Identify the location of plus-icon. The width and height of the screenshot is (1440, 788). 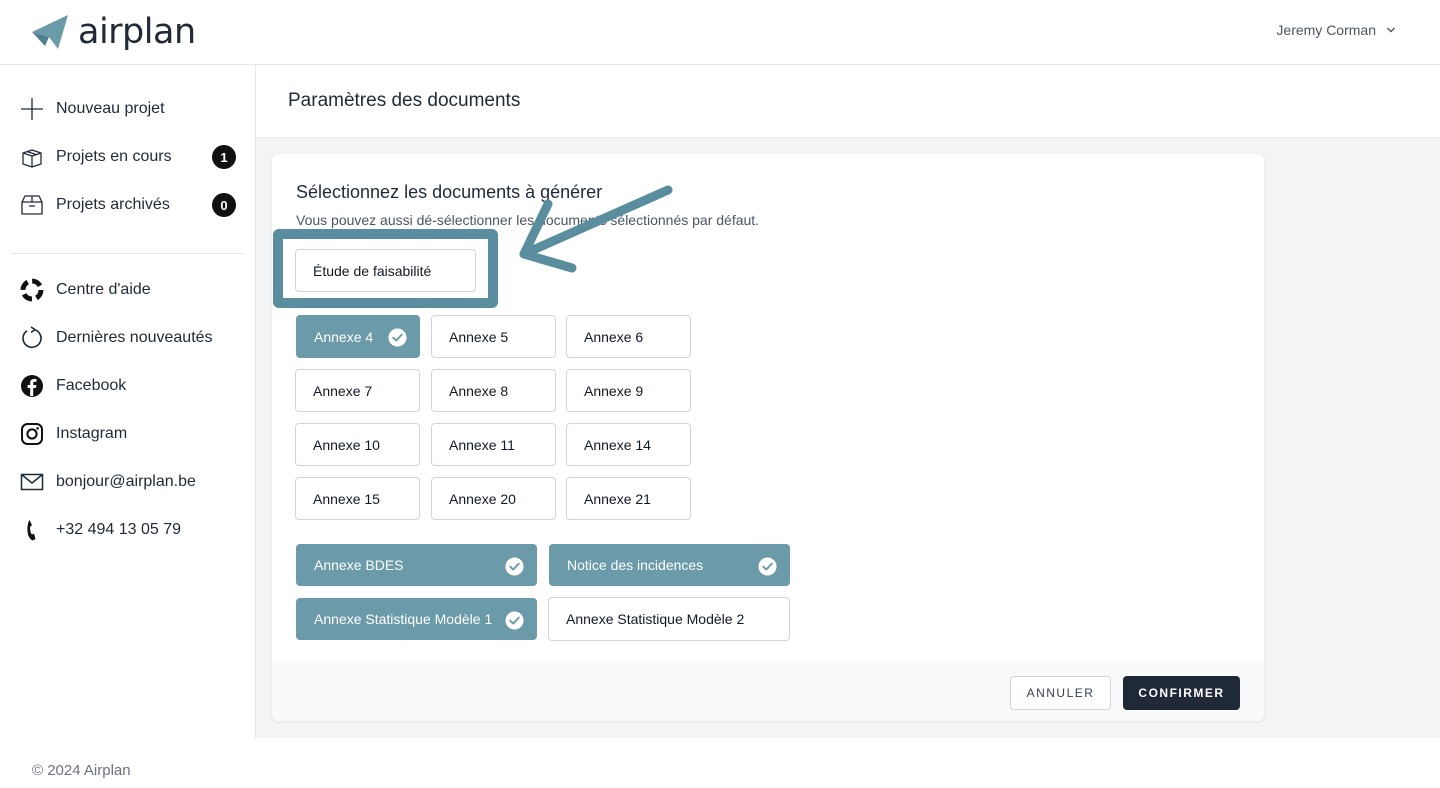
(32, 109).